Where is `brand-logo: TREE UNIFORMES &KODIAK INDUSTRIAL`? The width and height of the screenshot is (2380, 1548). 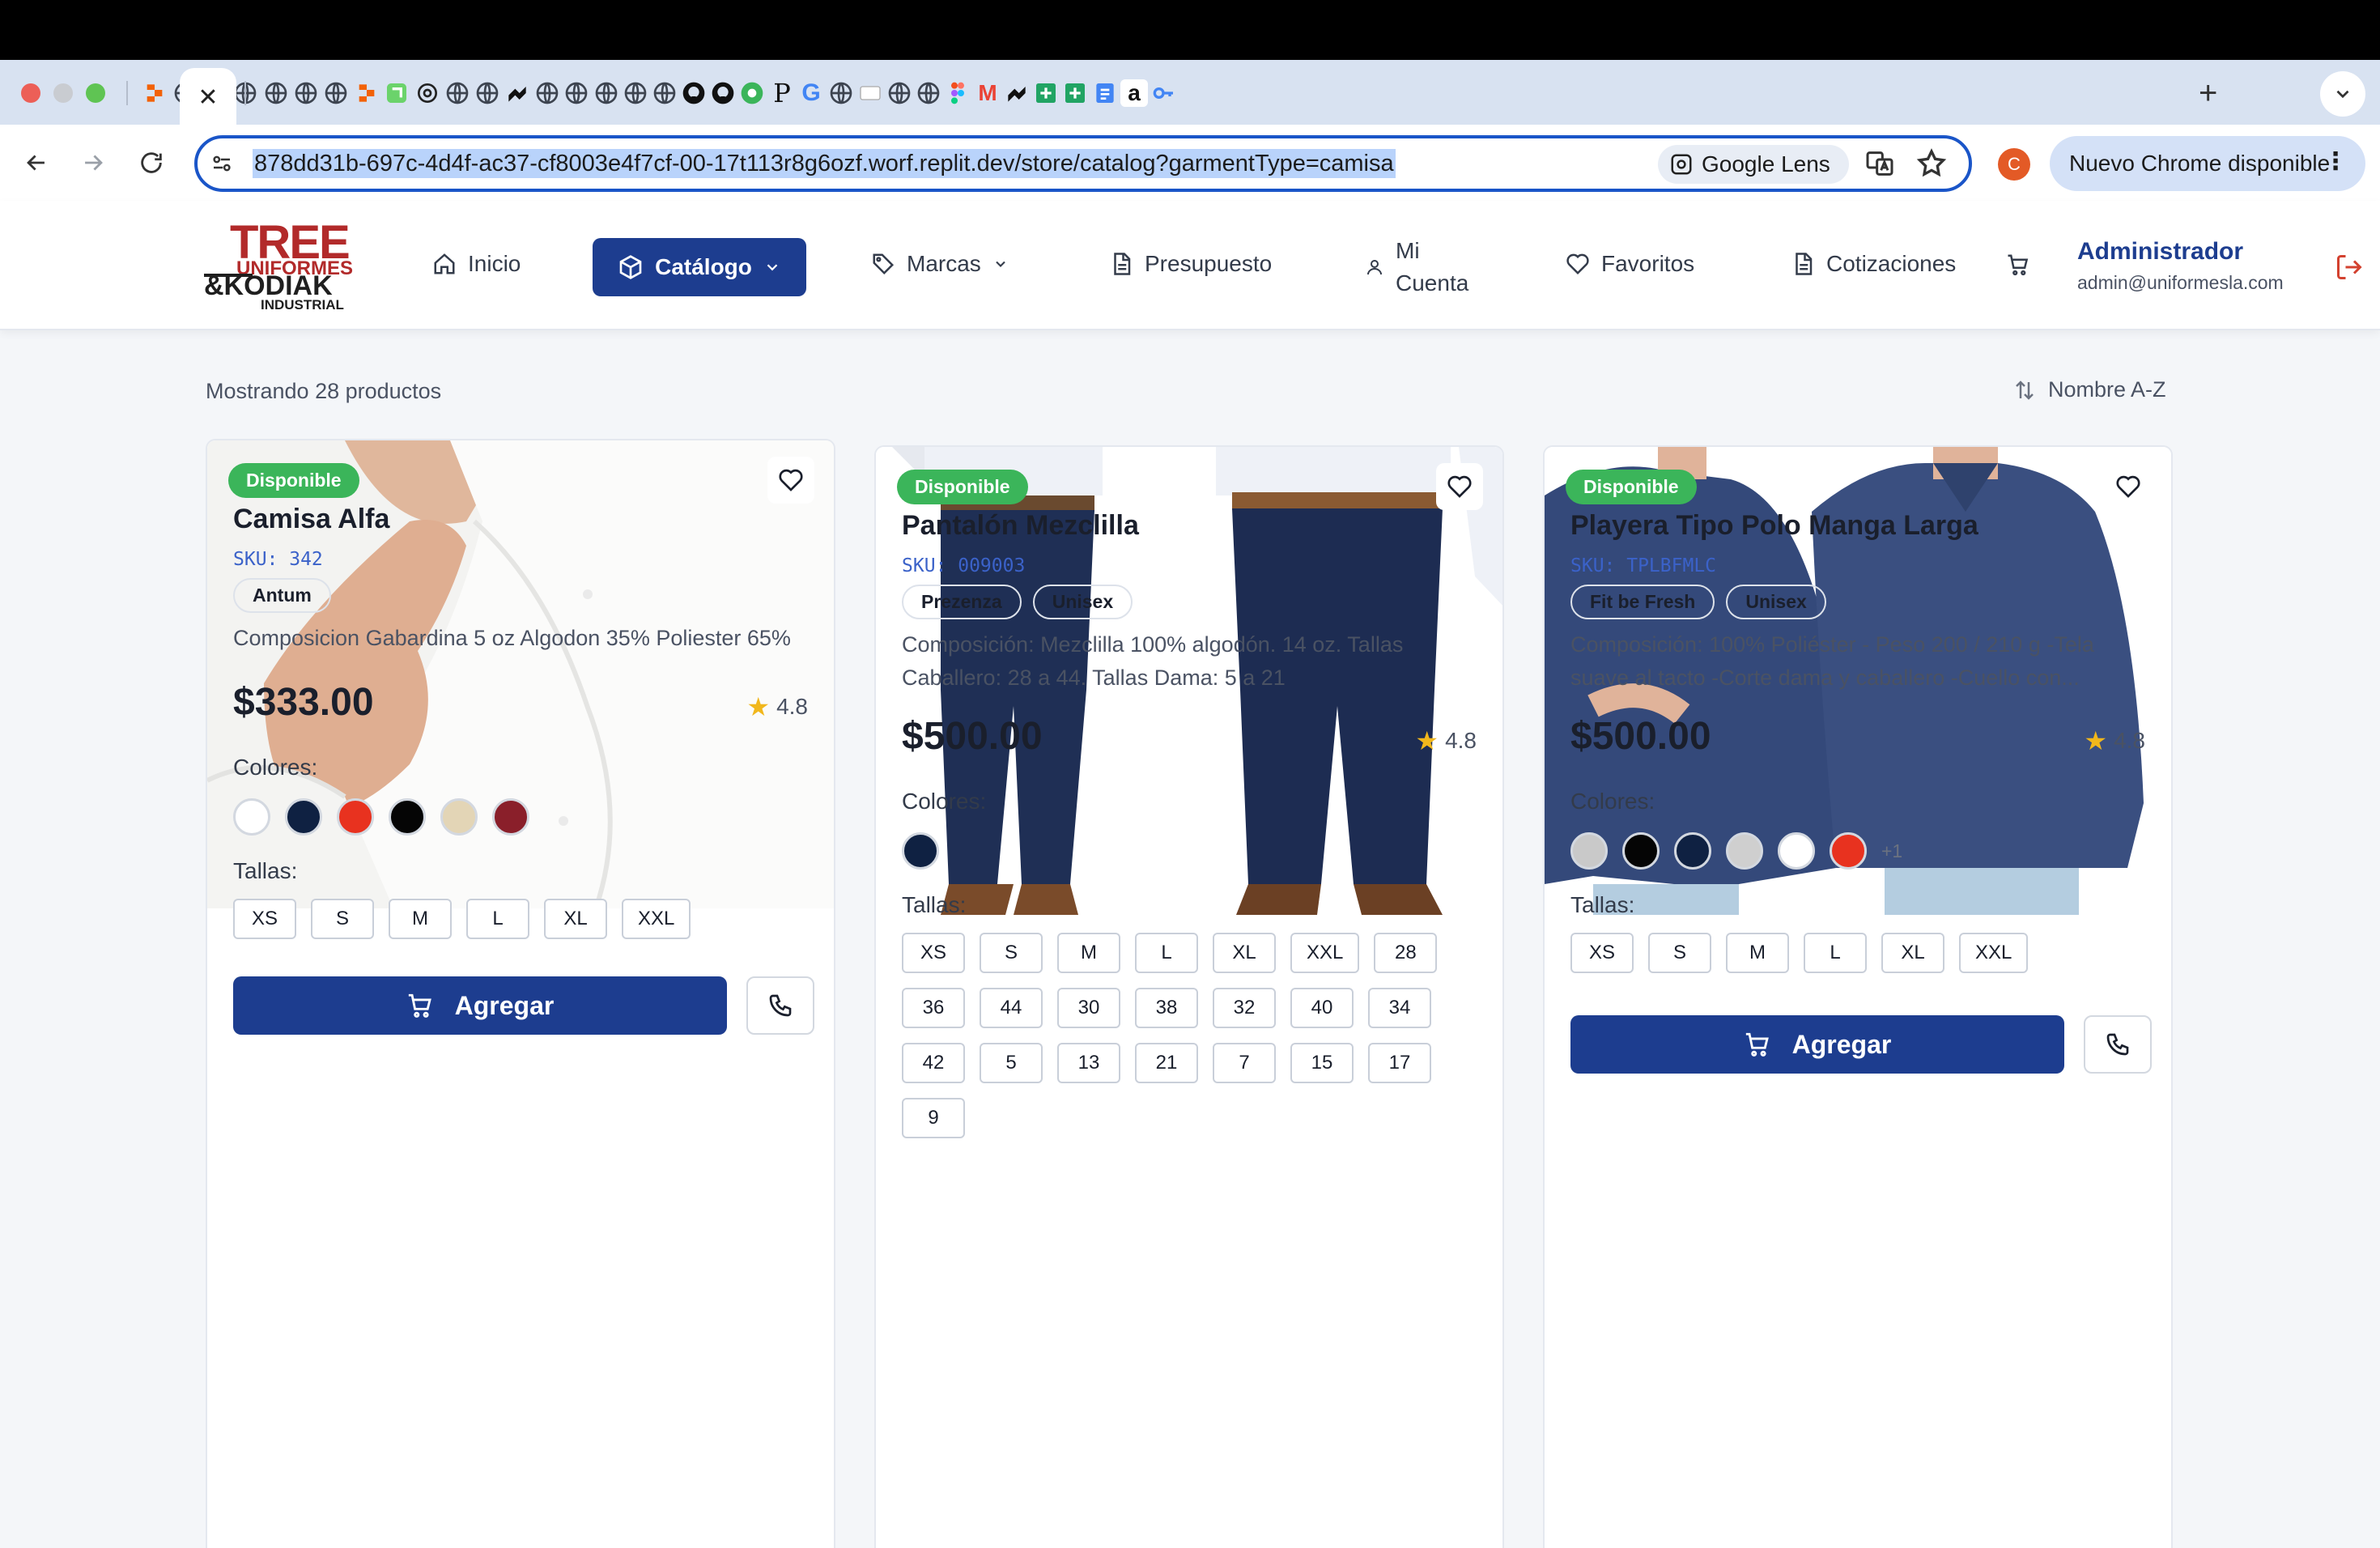
brand-logo: TREE UNIFORMES &KODIAK INDUSTRIAL is located at coordinates (284, 268).